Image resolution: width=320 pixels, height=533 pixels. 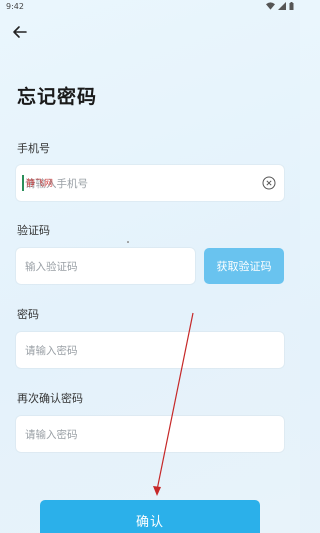 I want to click on confirm-password-input: 请输入密码, so click(x=150, y=434).